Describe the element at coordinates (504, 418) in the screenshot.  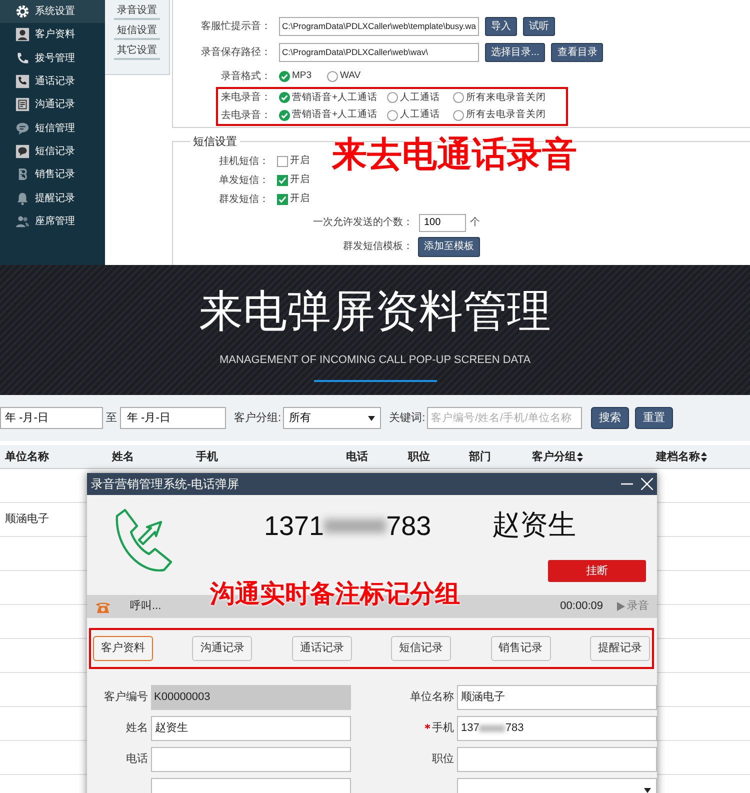
I see `keyword-field: 客户编号/姓名/手机/单位名称` at that location.